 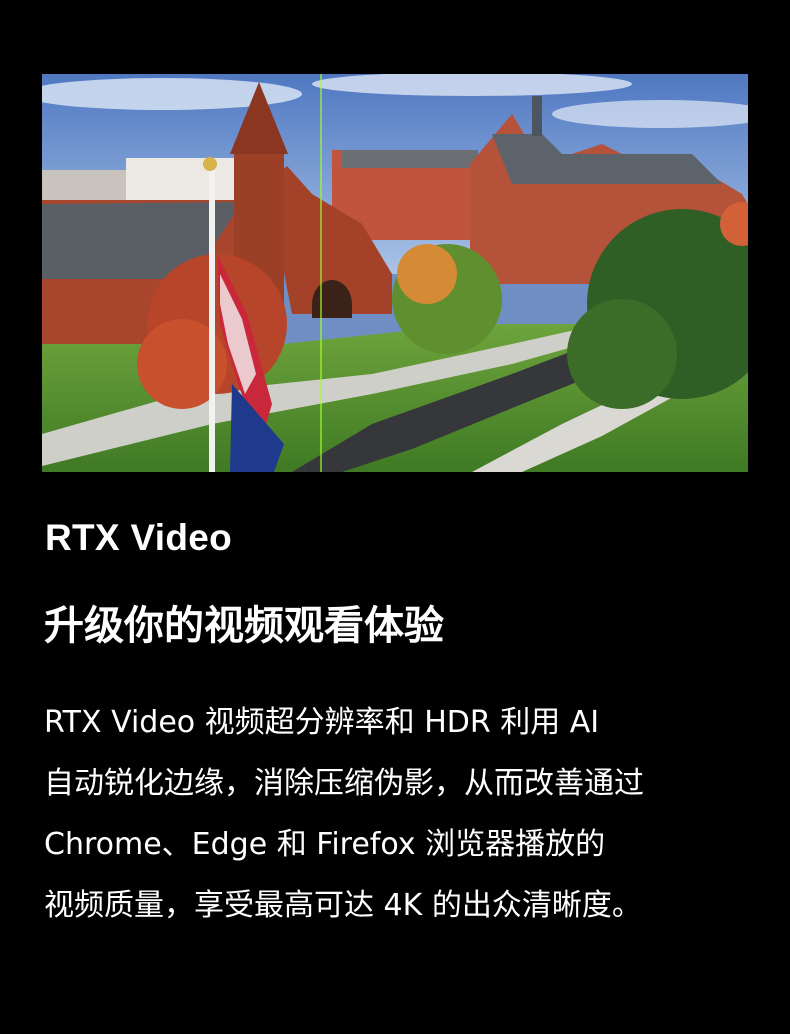 What do you see at coordinates (212, 318) in the screenshot?
I see `flag-pole` at bounding box center [212, 318].